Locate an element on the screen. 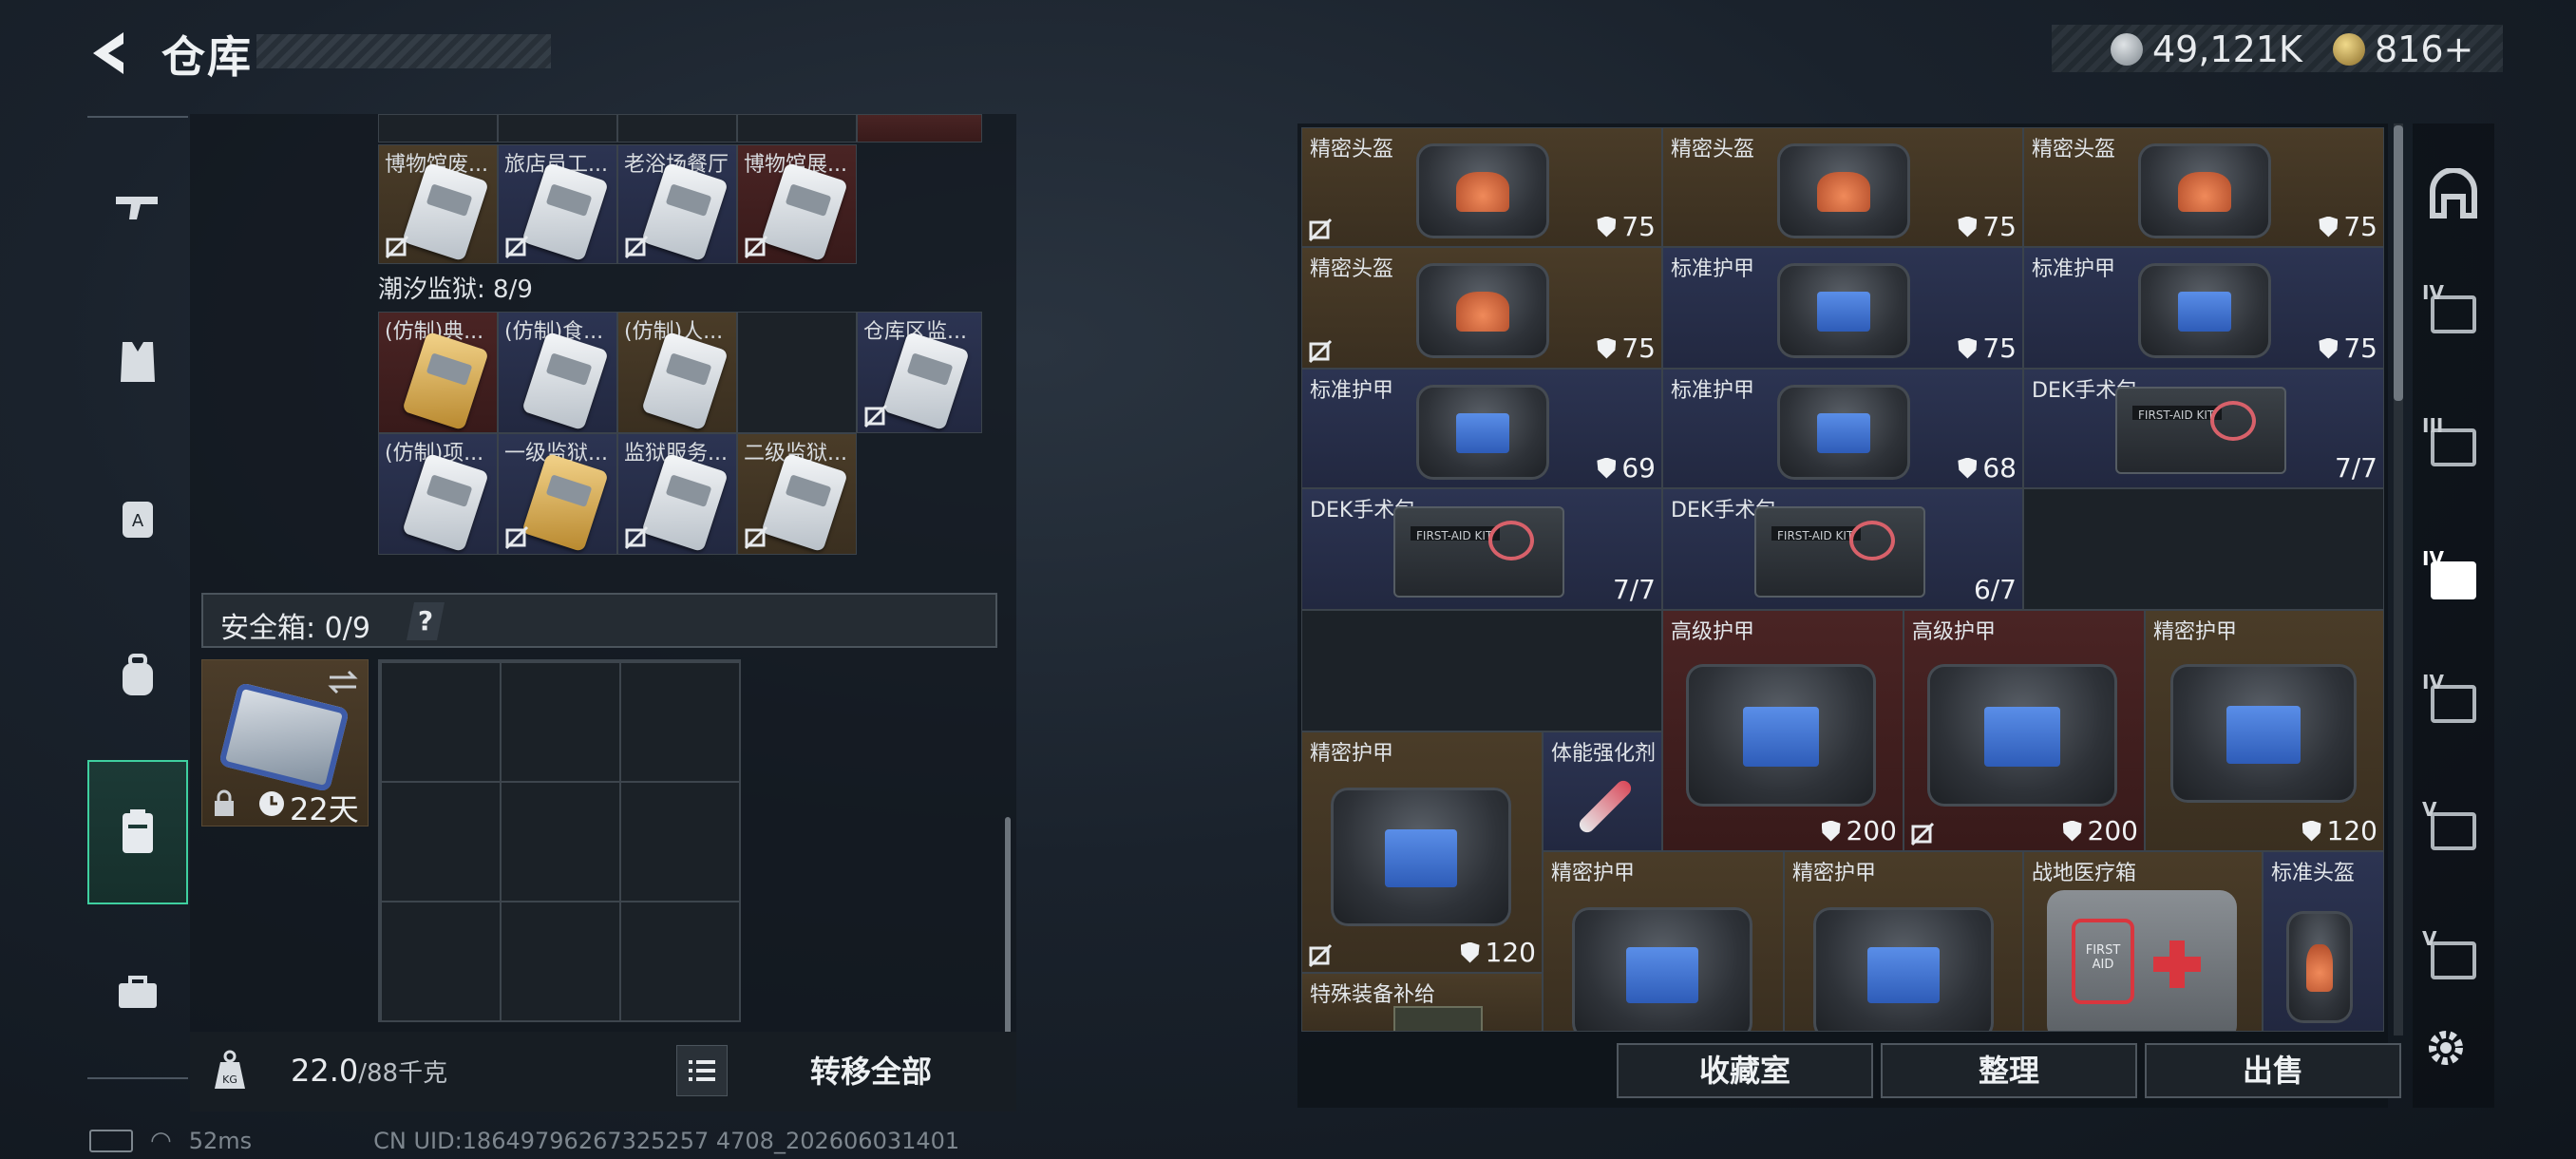 This screenshot has height=1159, width=2576. collection-room-button: 收藏室 is located at coordinates (1745, 1070).